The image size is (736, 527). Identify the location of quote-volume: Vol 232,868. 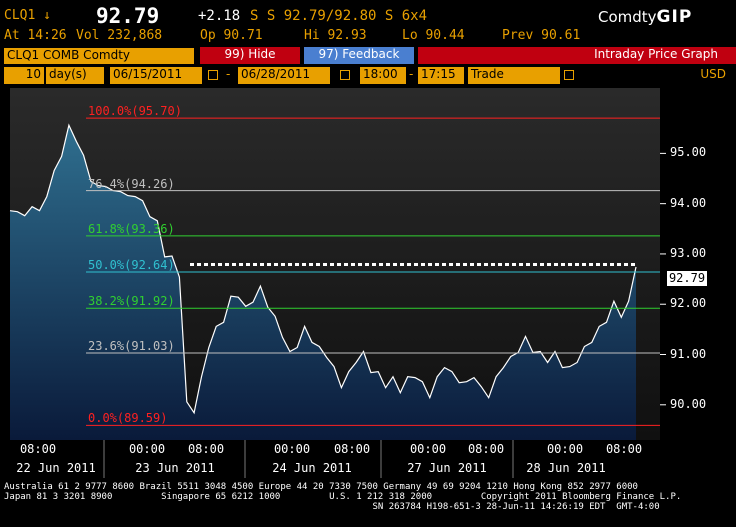
(119, 35).